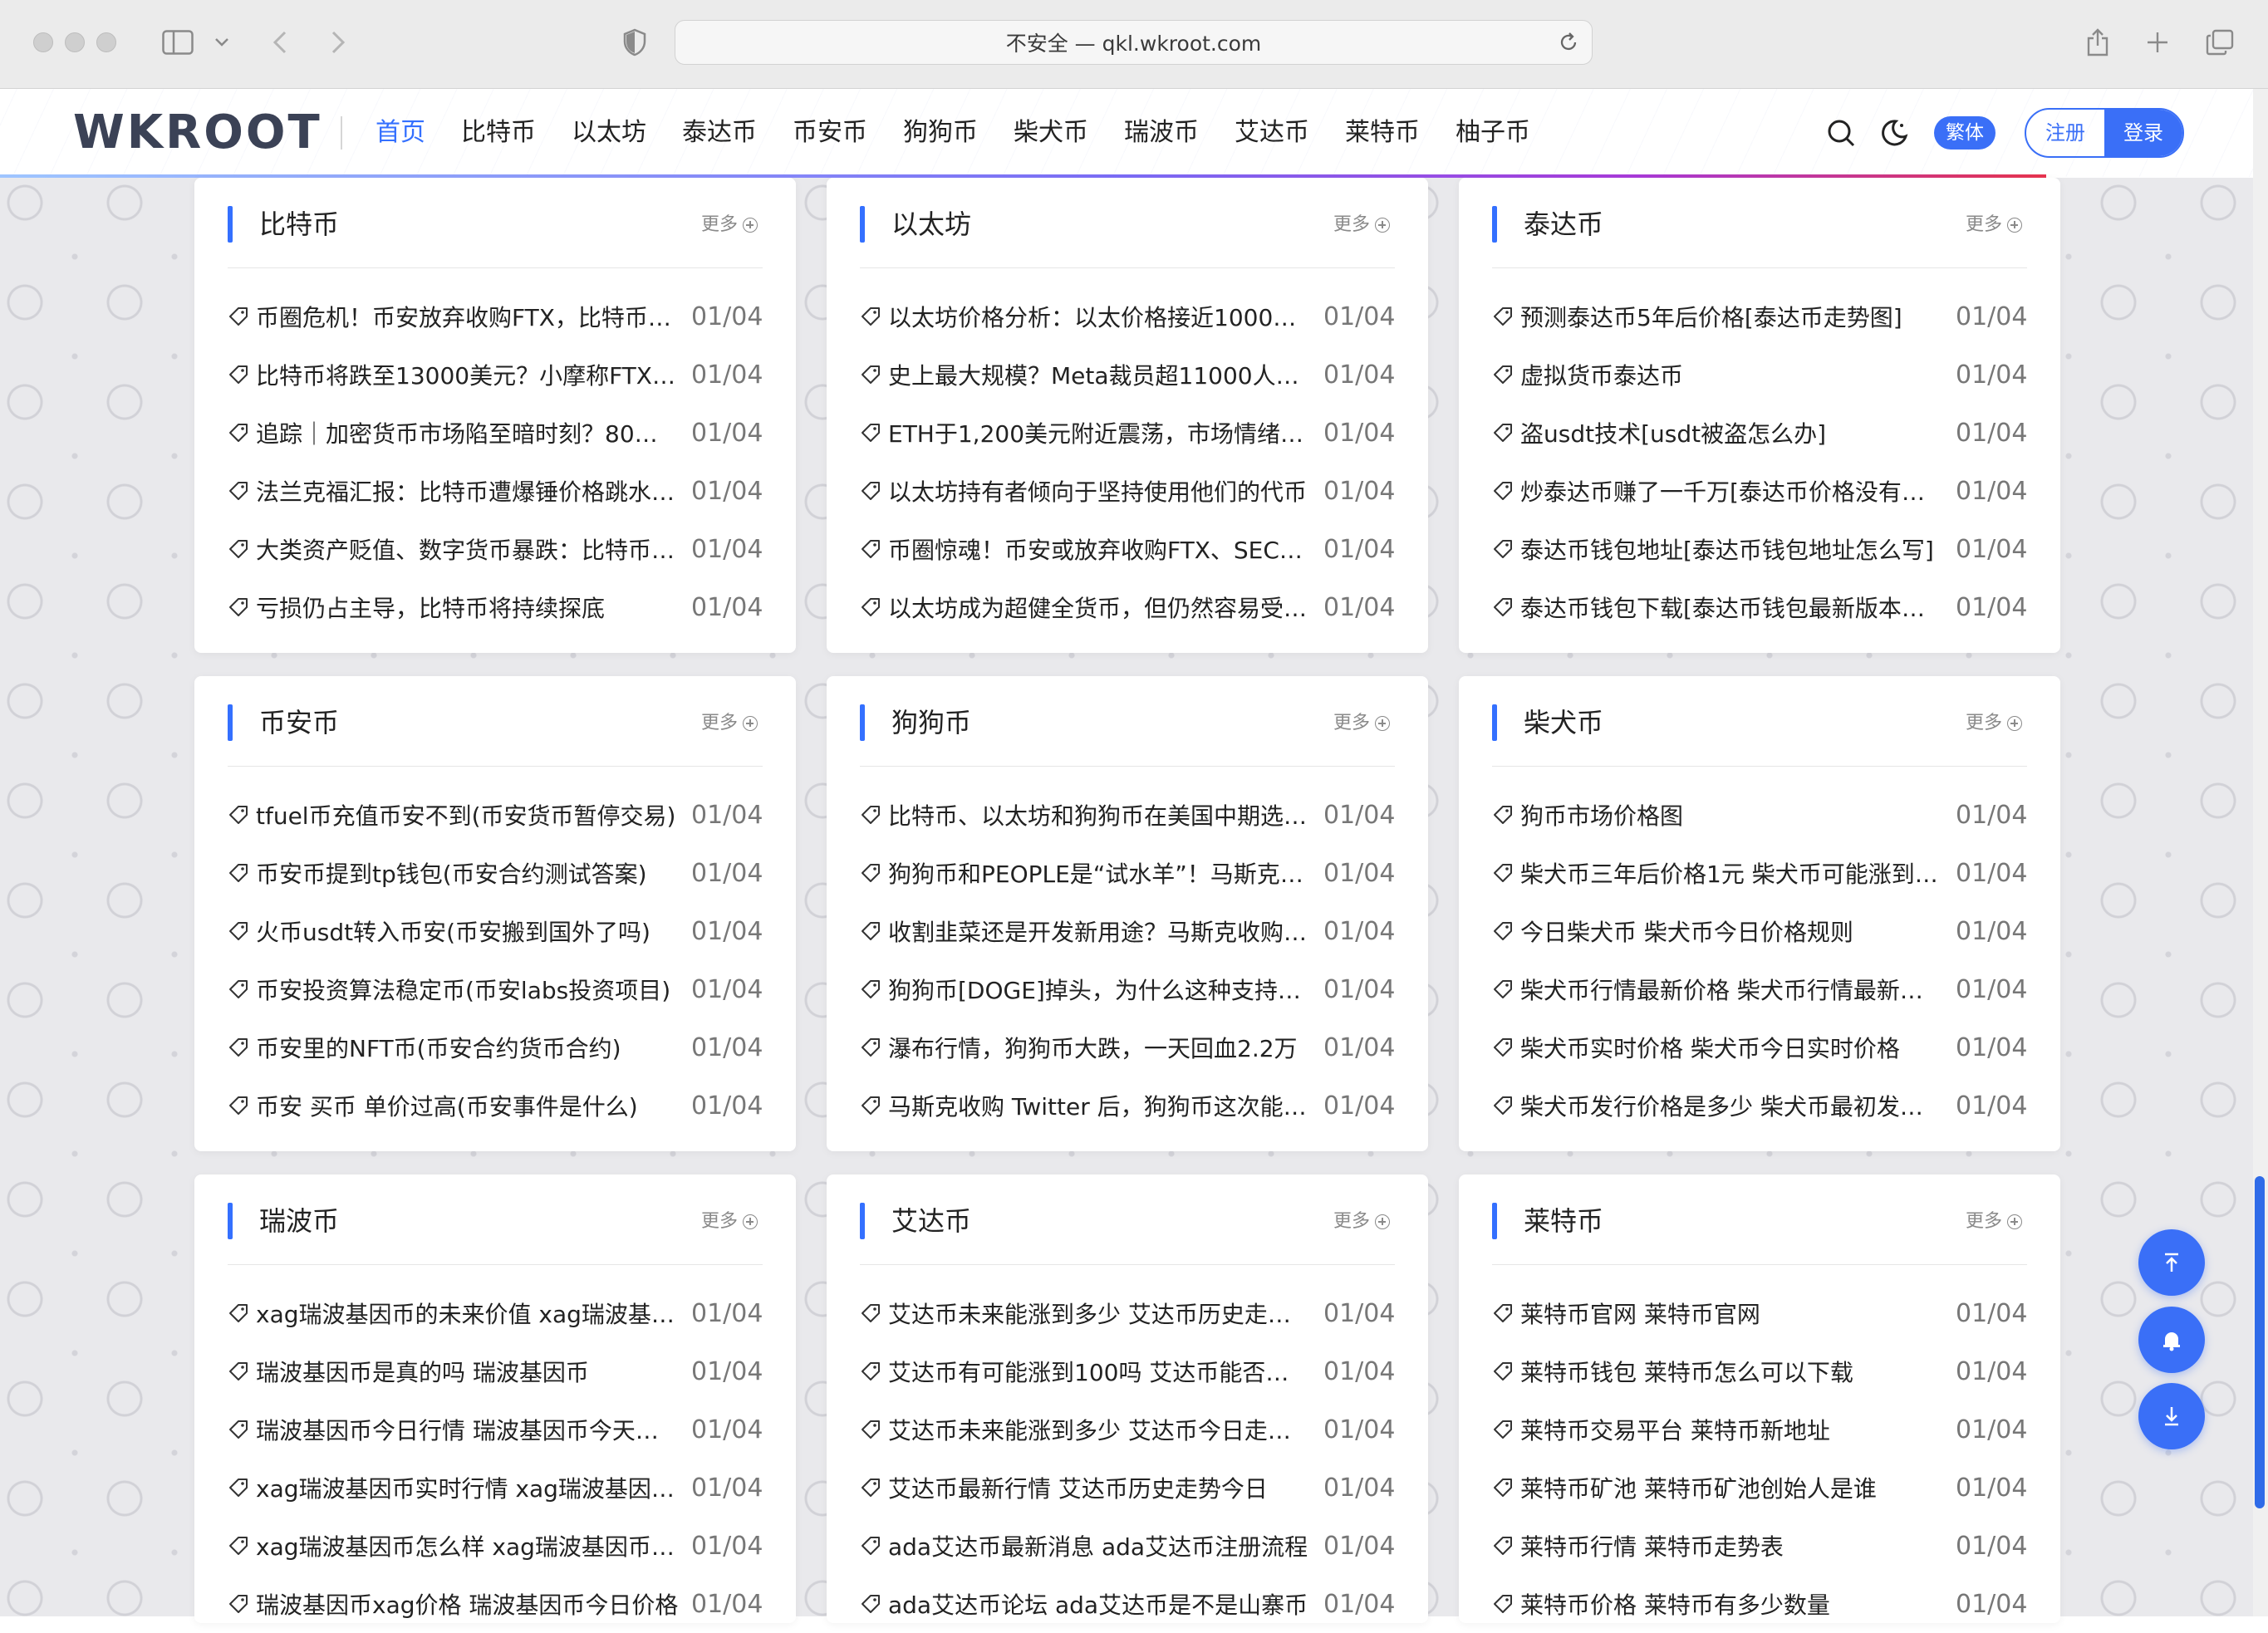 This screenshot has height=1633, width=2268. I want to click on list-item: 莱特币钱包 莱特币怎么可以下载 01/04, so click(1759, 1371).